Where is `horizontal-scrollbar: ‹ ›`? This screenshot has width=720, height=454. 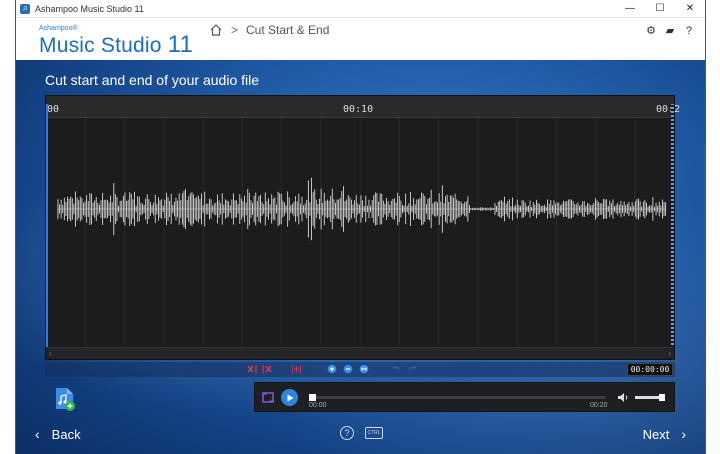 horizontal-scrollbar: ‹ › is located at coordinates (360, 353).